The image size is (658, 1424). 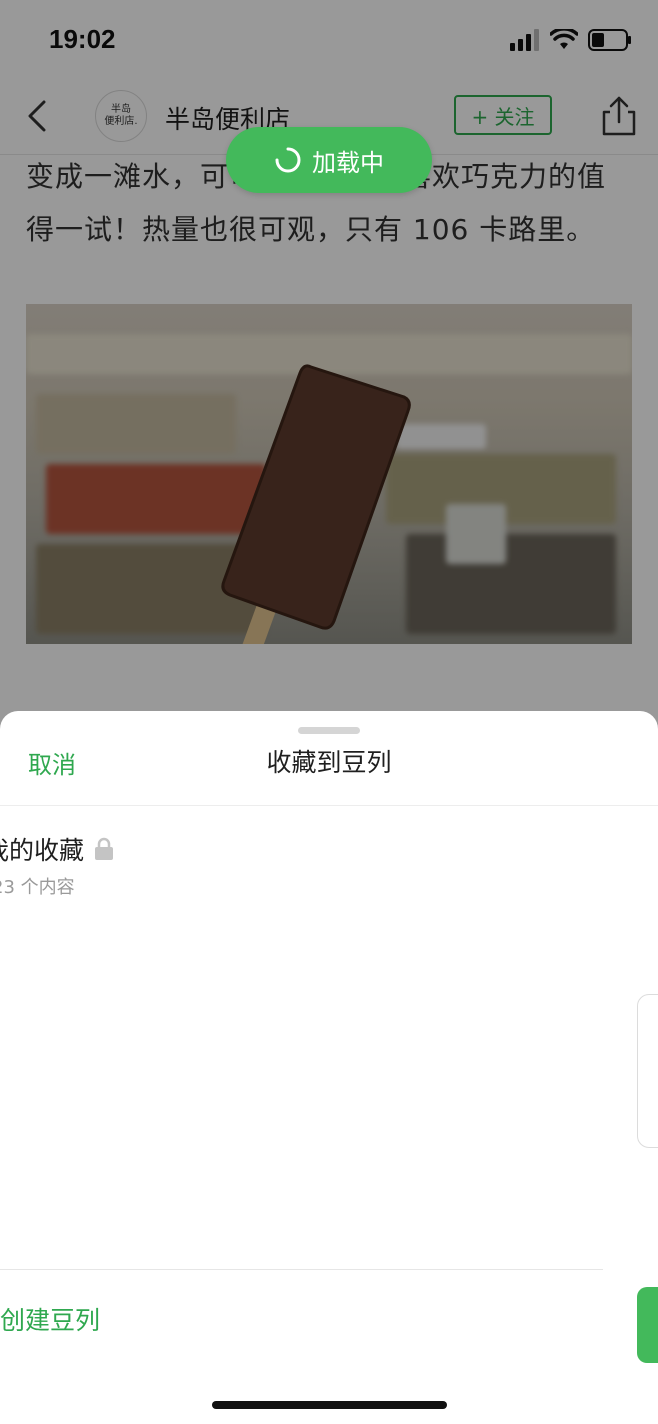 I want to click on list-item-title-text: 我的收藏, so click(x=42, y=850).